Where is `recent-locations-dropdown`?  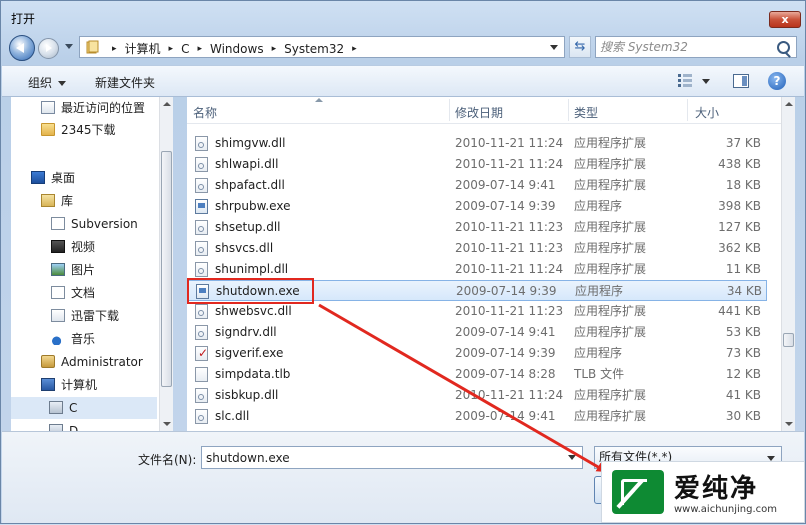
recent-locations-dropdown is located at coordinates (69, 46).